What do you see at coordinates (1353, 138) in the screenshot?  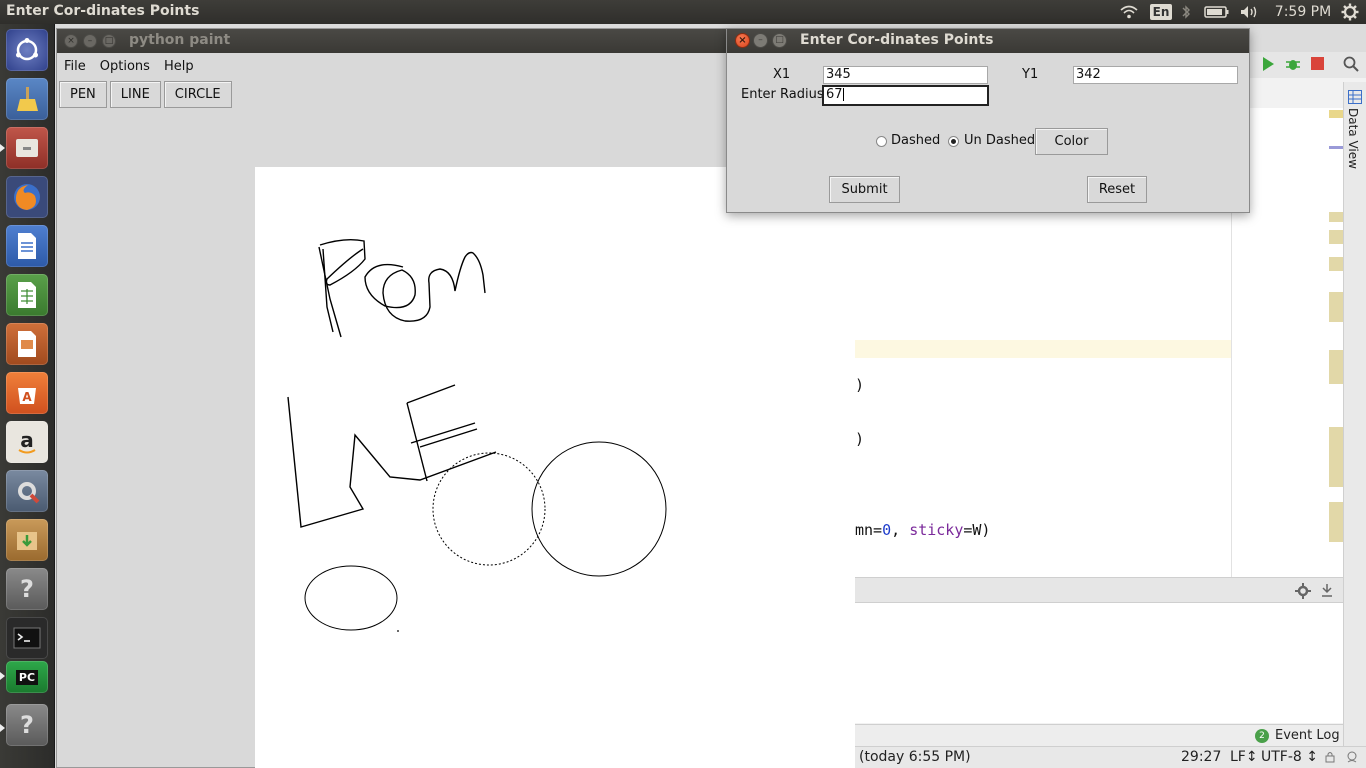 I see `data-view-tab: Data View` at bounding box center [1353, 138].